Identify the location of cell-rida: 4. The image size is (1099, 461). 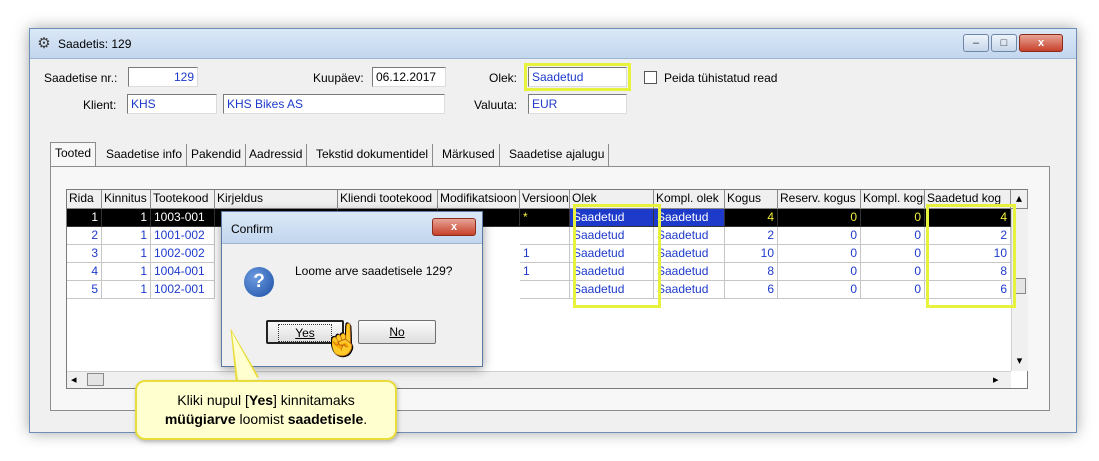
(84, 272).